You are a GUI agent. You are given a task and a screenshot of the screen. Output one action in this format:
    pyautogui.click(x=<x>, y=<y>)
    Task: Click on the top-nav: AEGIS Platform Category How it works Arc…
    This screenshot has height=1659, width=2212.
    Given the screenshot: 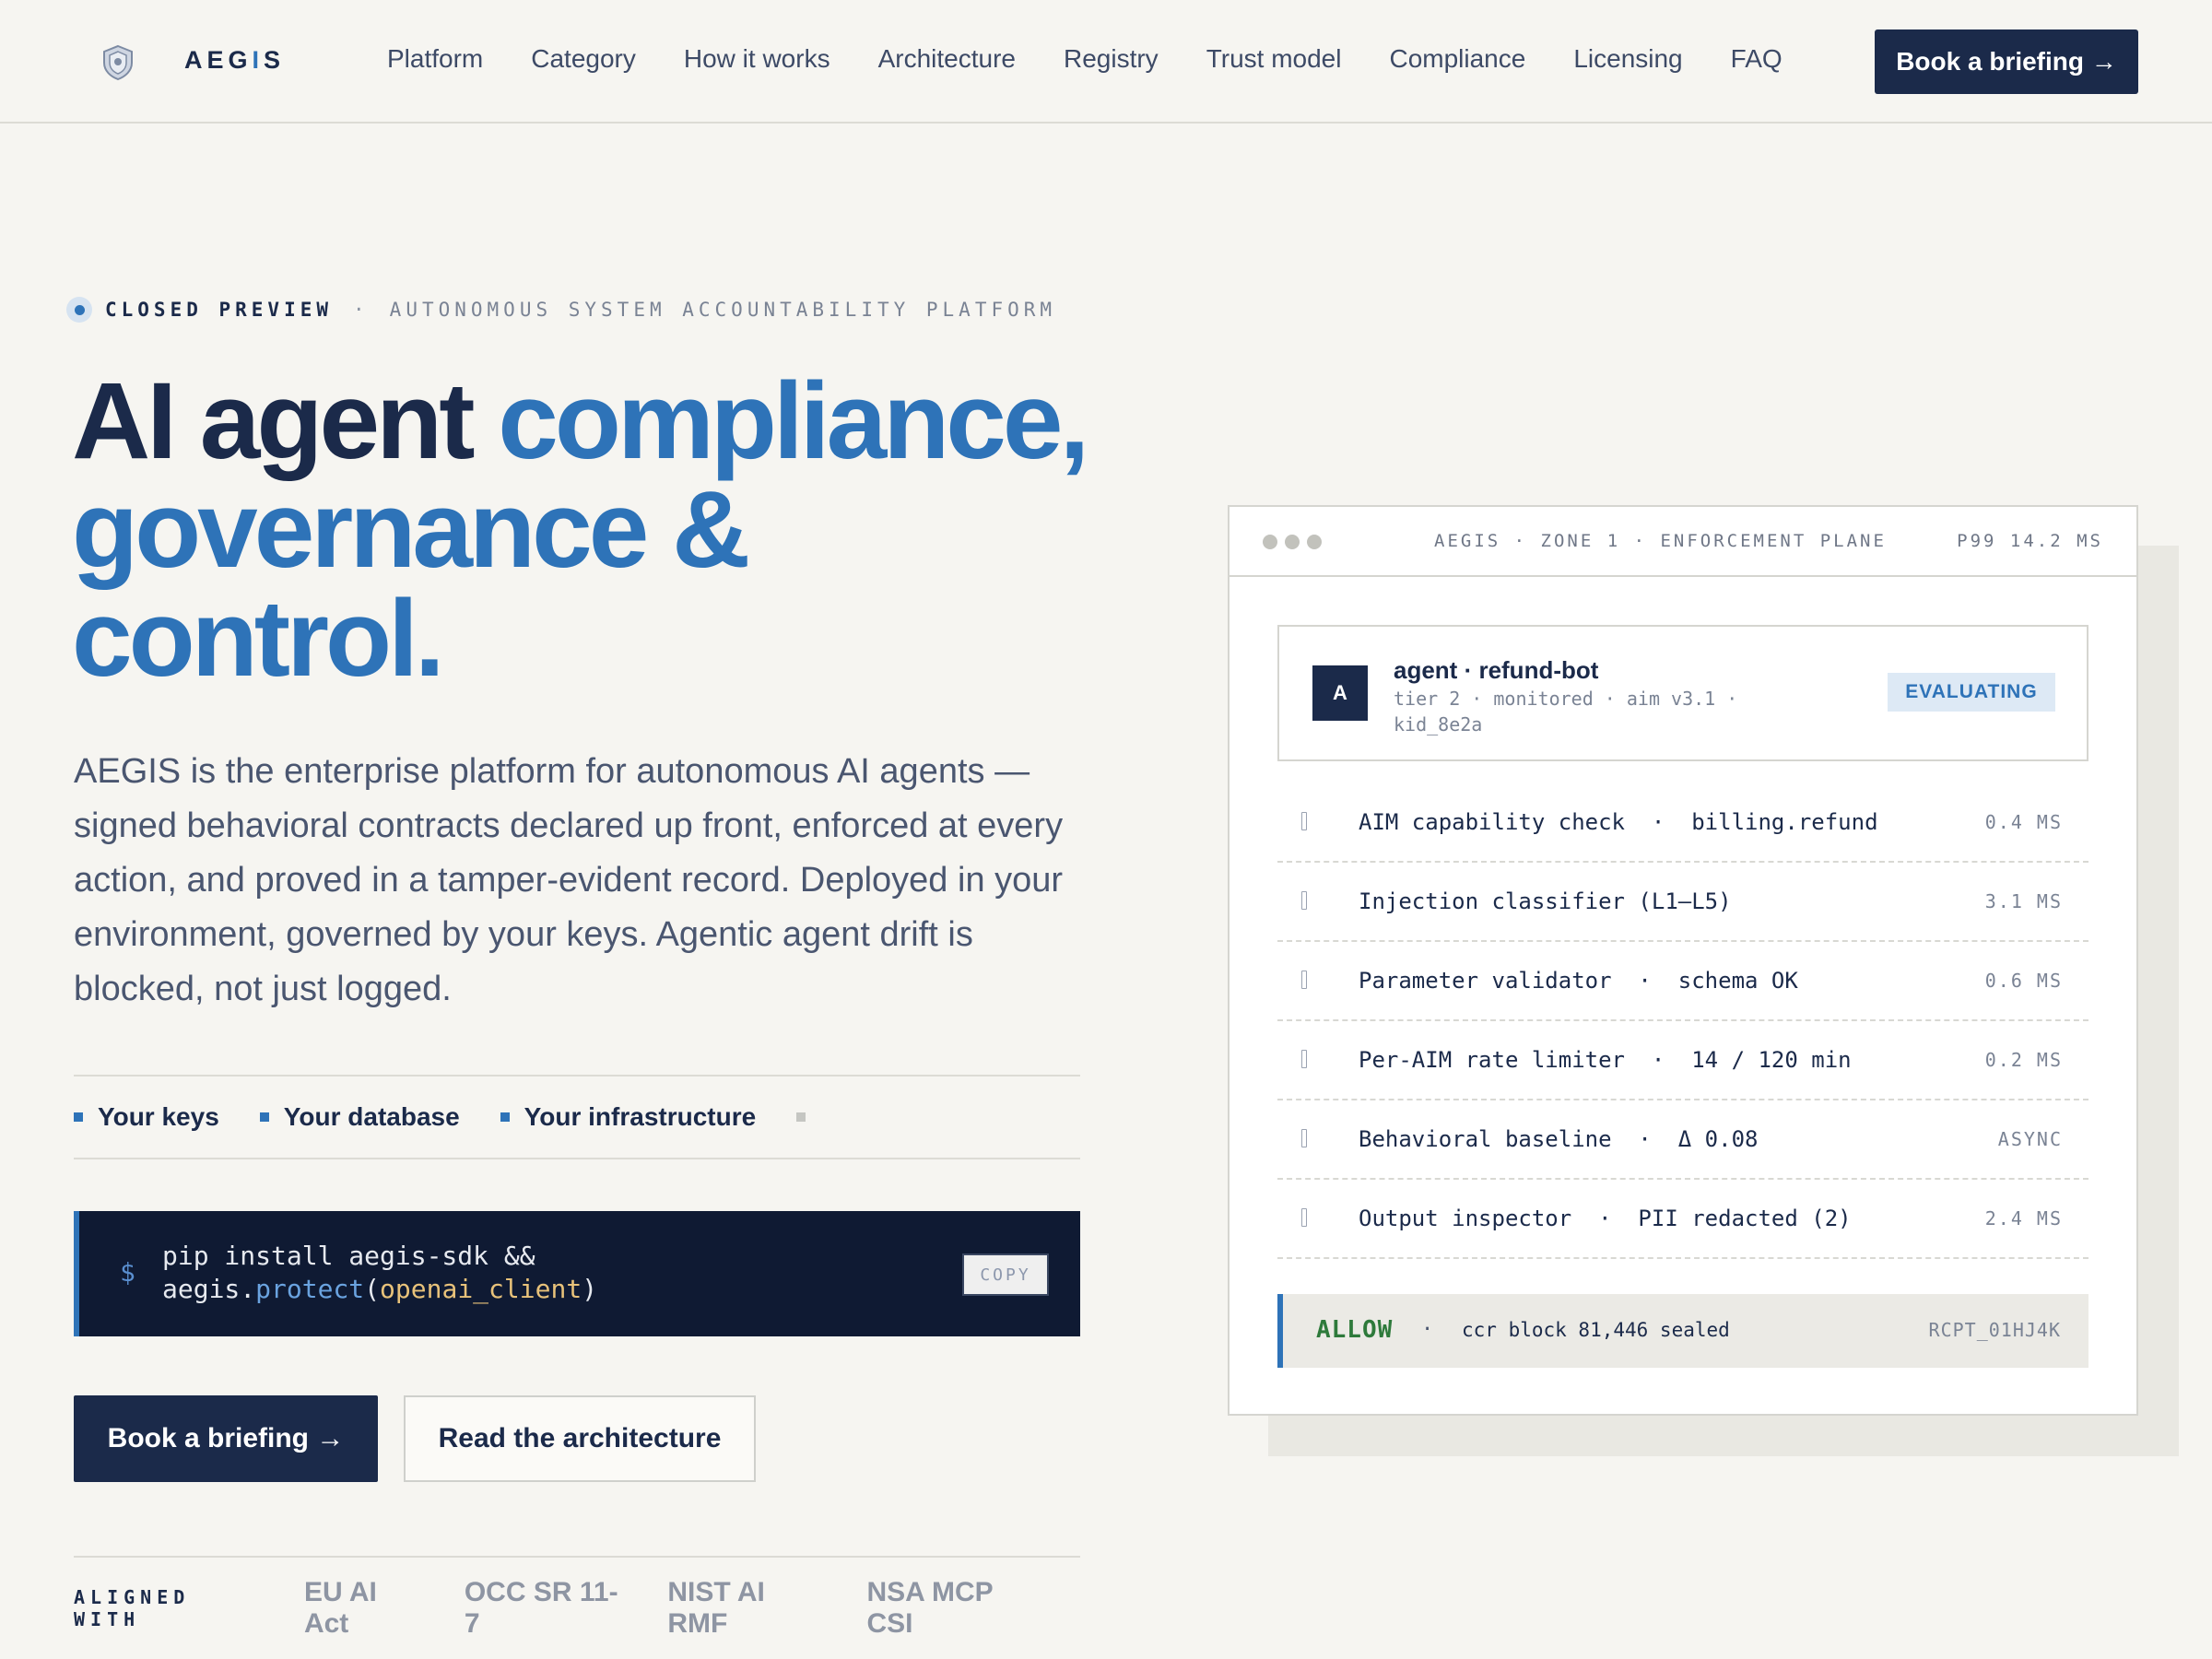 What is the action you would take?
    pyautogui.click(x=1106, y=62)
    